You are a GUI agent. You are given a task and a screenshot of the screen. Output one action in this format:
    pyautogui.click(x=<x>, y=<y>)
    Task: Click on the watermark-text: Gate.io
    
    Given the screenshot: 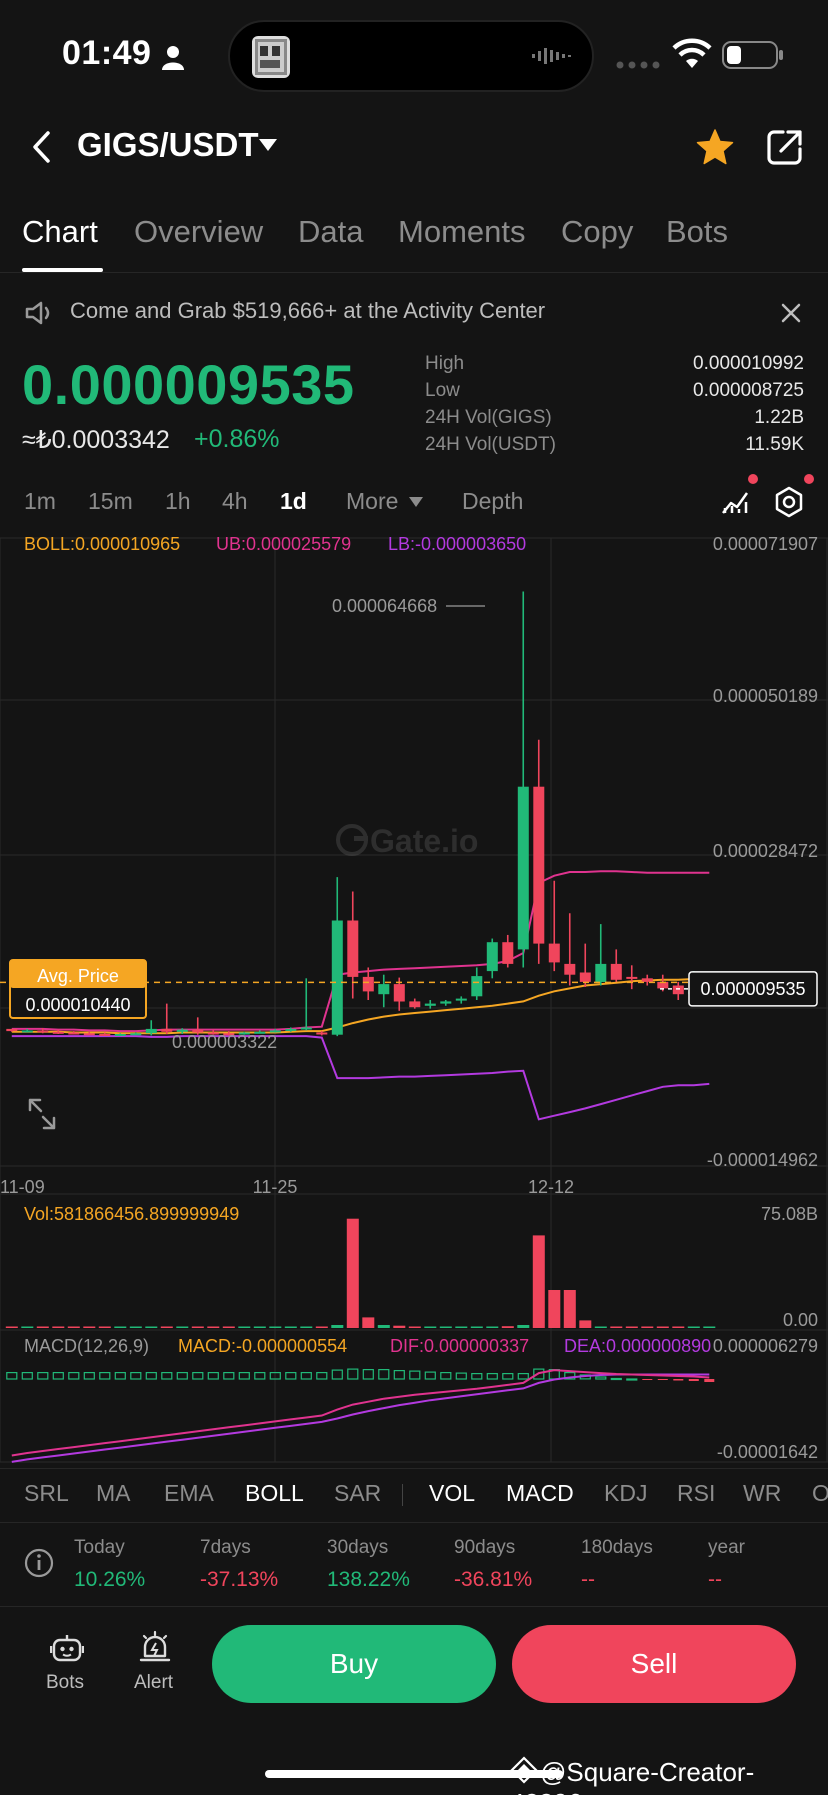 What is the action you would take?
    pyautogui.click(x=424, y=841)
    